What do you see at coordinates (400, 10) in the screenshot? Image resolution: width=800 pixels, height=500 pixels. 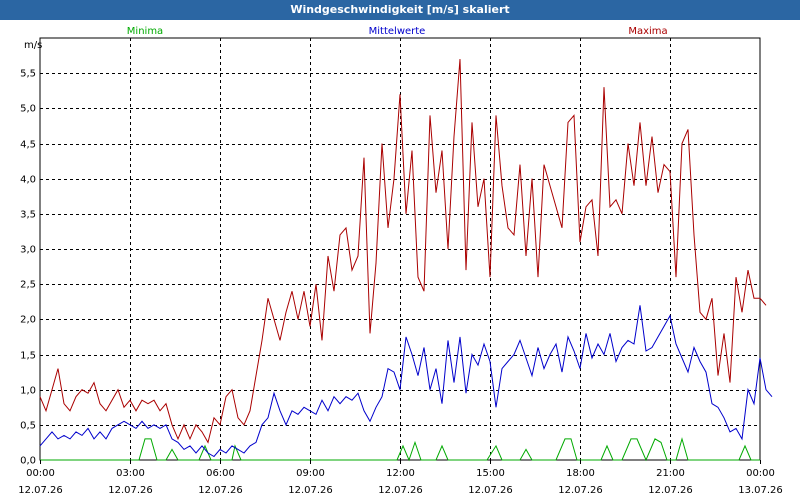 I see `title-bar: Windgeschwindigkeit [m/s] skaliert` at bounding box center [400, 10].